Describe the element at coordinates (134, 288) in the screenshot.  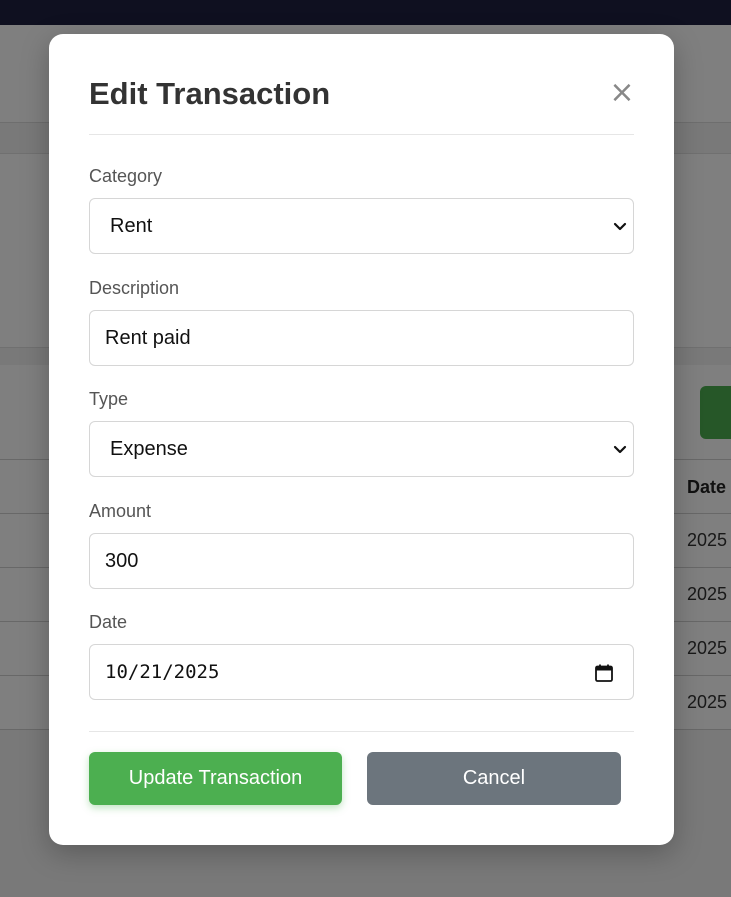
I see `description-label: Description` at that location.